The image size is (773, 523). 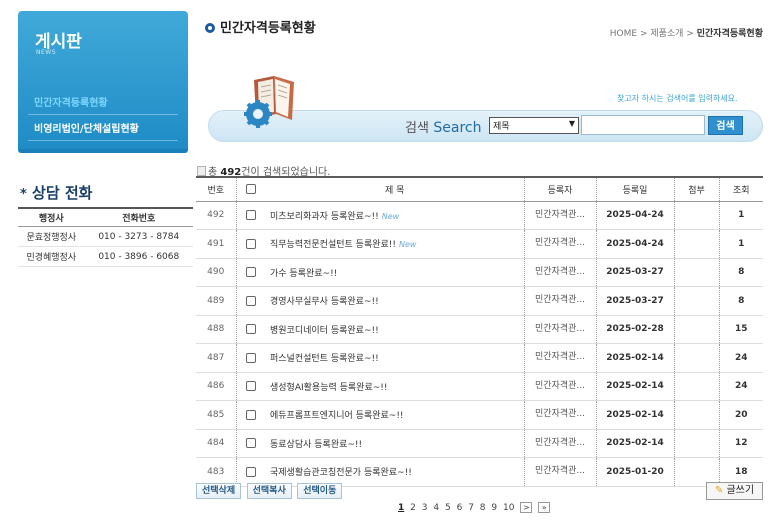 I want to click on search-select-value: 제목, so click(x=501, y=127).